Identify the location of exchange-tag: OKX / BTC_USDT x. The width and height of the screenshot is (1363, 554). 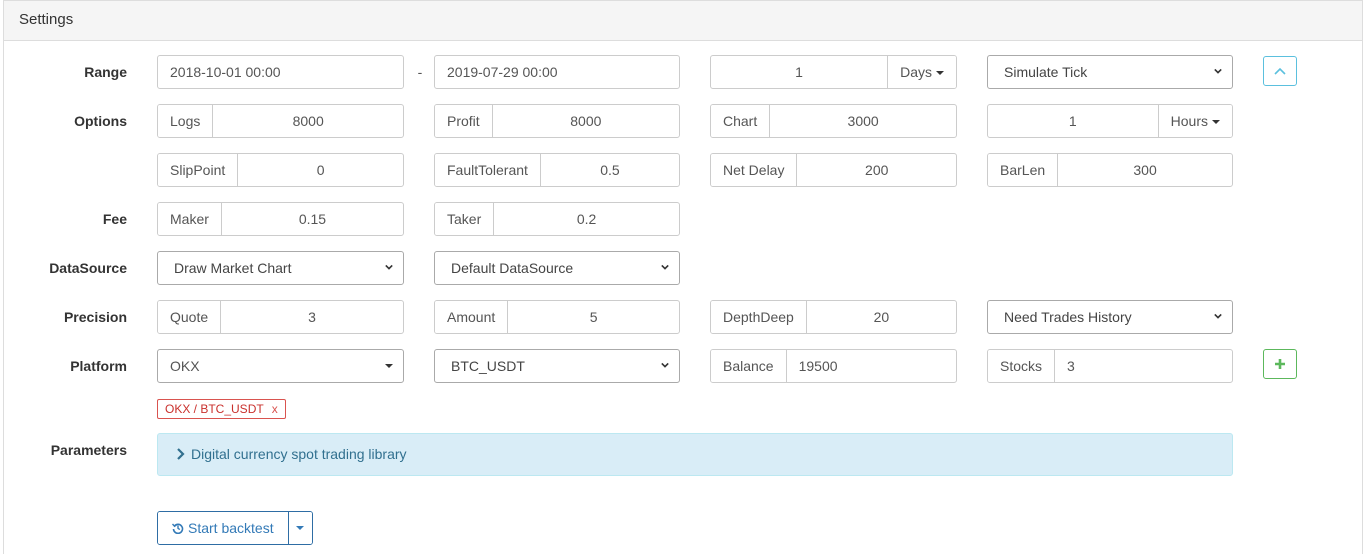
(221, 409).